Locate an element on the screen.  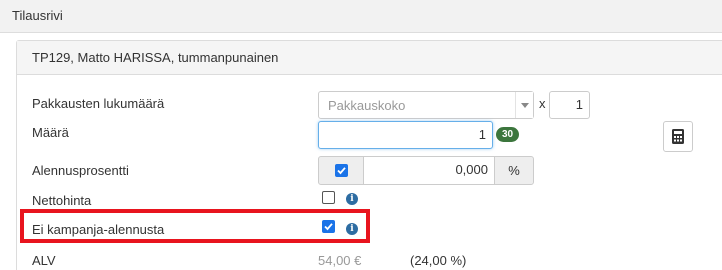
percent-addon: % is located at coordinates (514, 170).